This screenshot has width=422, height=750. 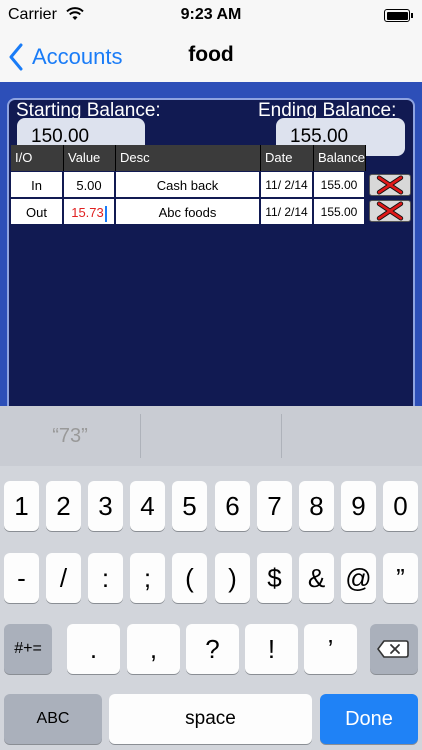 I want to click on row1-desc: Cash back, so click(x=188, y=185).